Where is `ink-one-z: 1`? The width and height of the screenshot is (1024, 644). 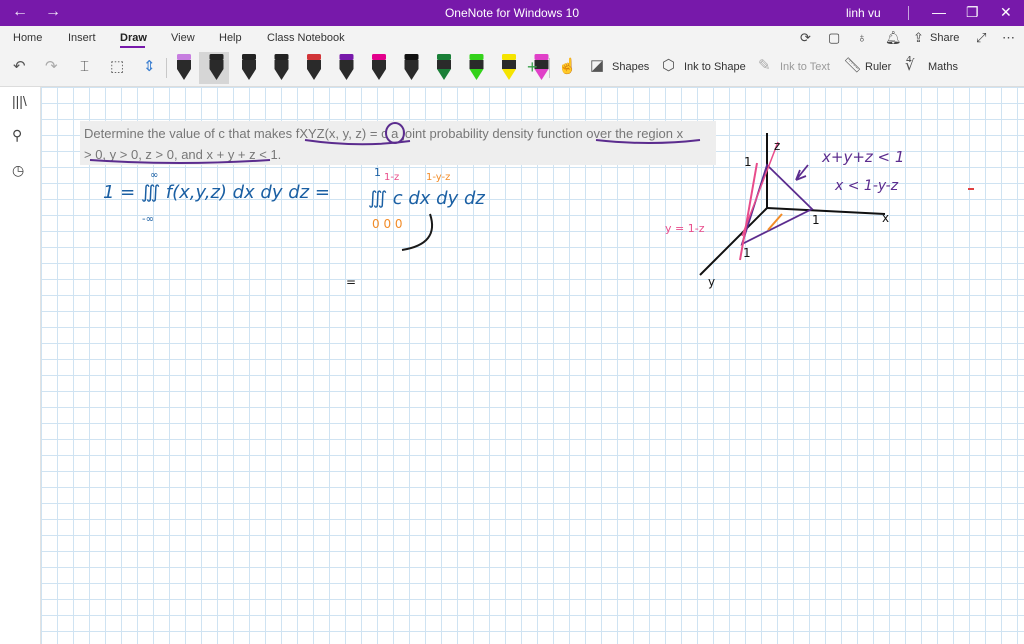 ink-one-z: 1 is located at coordinates (748, 162).